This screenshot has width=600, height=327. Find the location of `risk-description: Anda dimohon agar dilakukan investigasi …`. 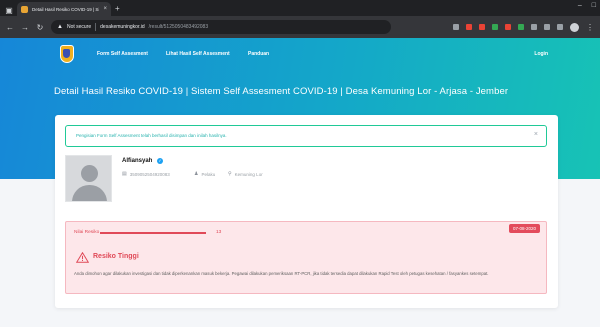

risk-description: Anda dimohon agar dilakukan investigasi … is located at coordinates (281, 273).